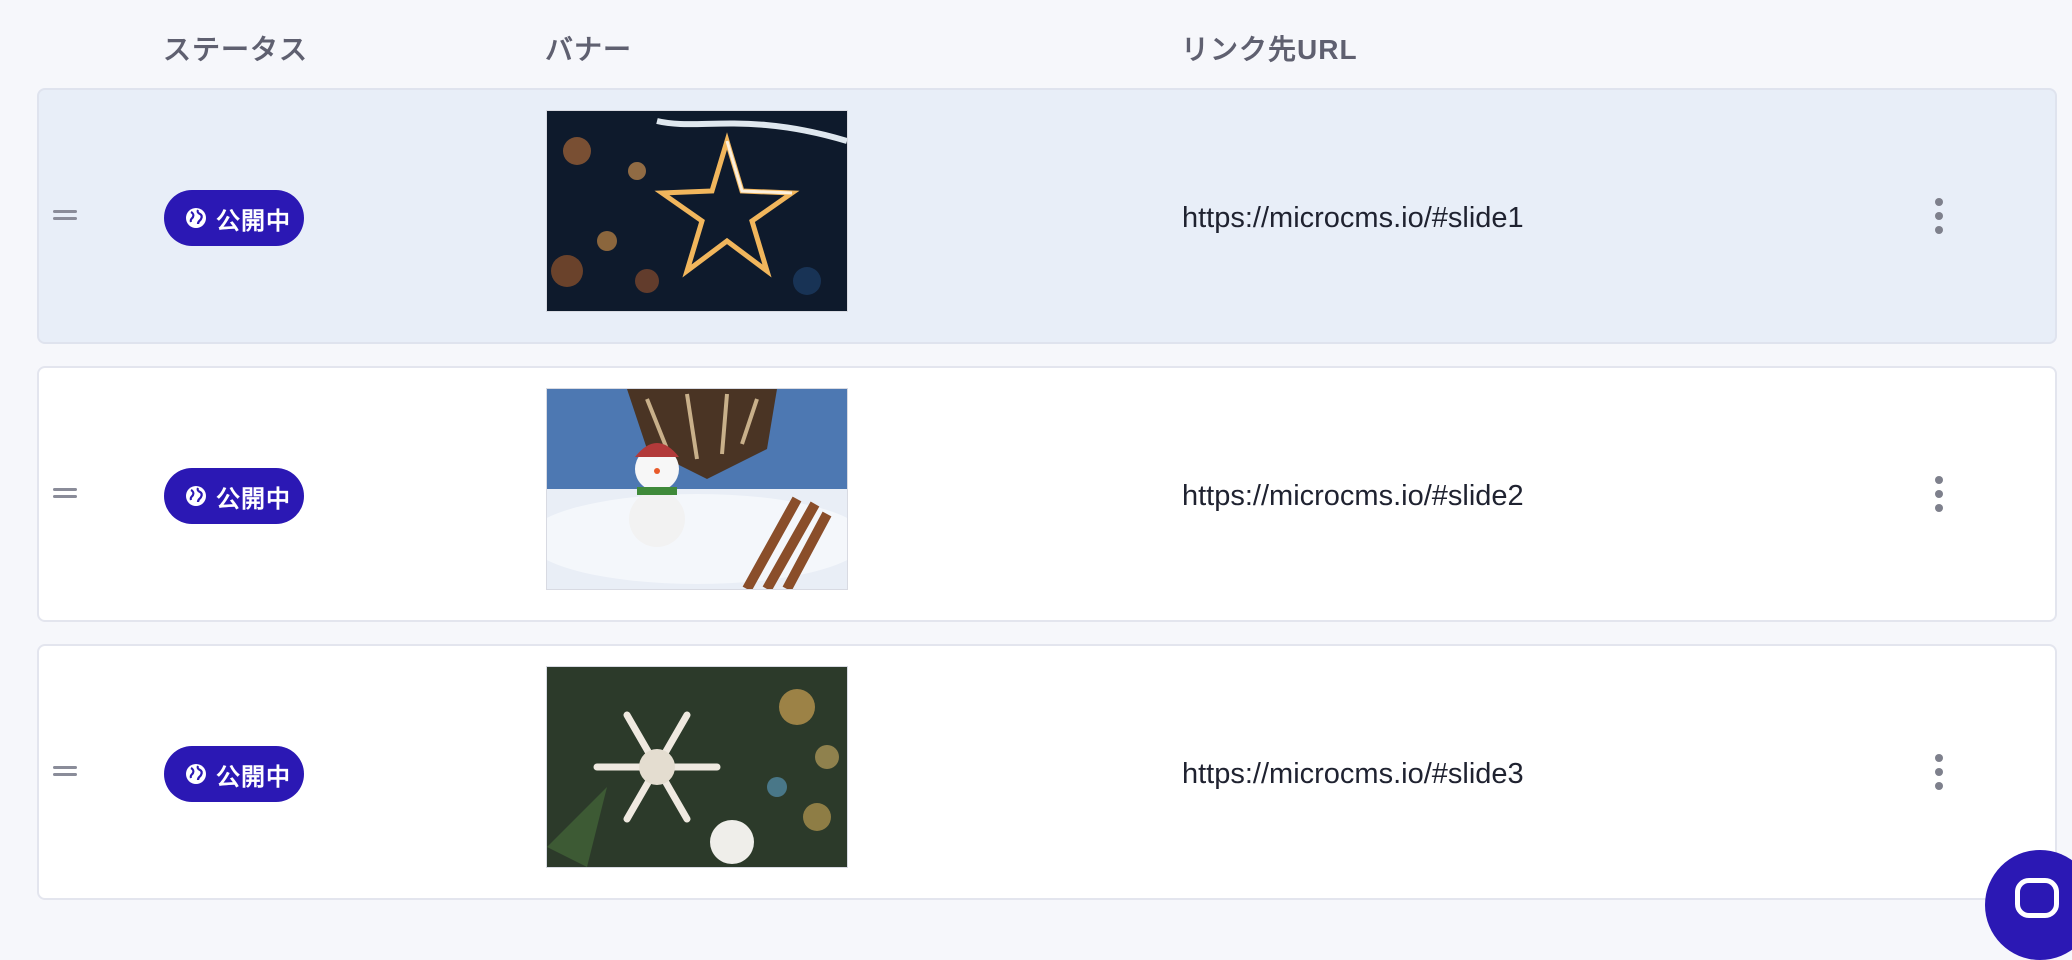 The width and height of the screenshot is (2072, 960). I want to click on link-url: https://microcms.io/#slide1, so click(1353, 218).